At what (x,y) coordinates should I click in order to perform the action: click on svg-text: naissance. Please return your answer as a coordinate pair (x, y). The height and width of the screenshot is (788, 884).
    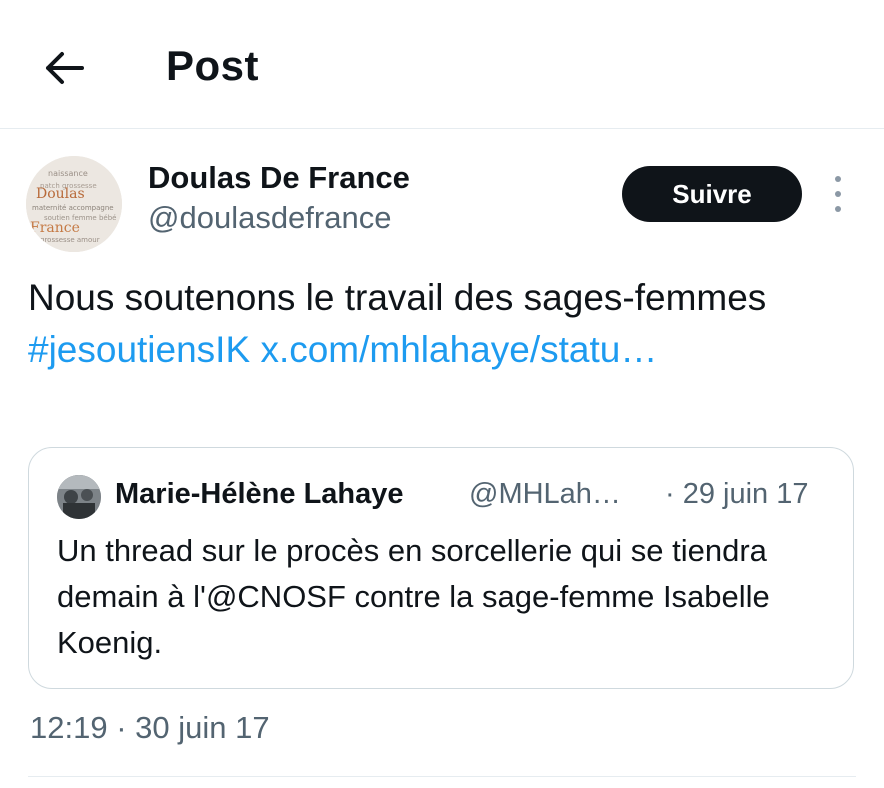
    Looking at the image, I should click on (68, 173).